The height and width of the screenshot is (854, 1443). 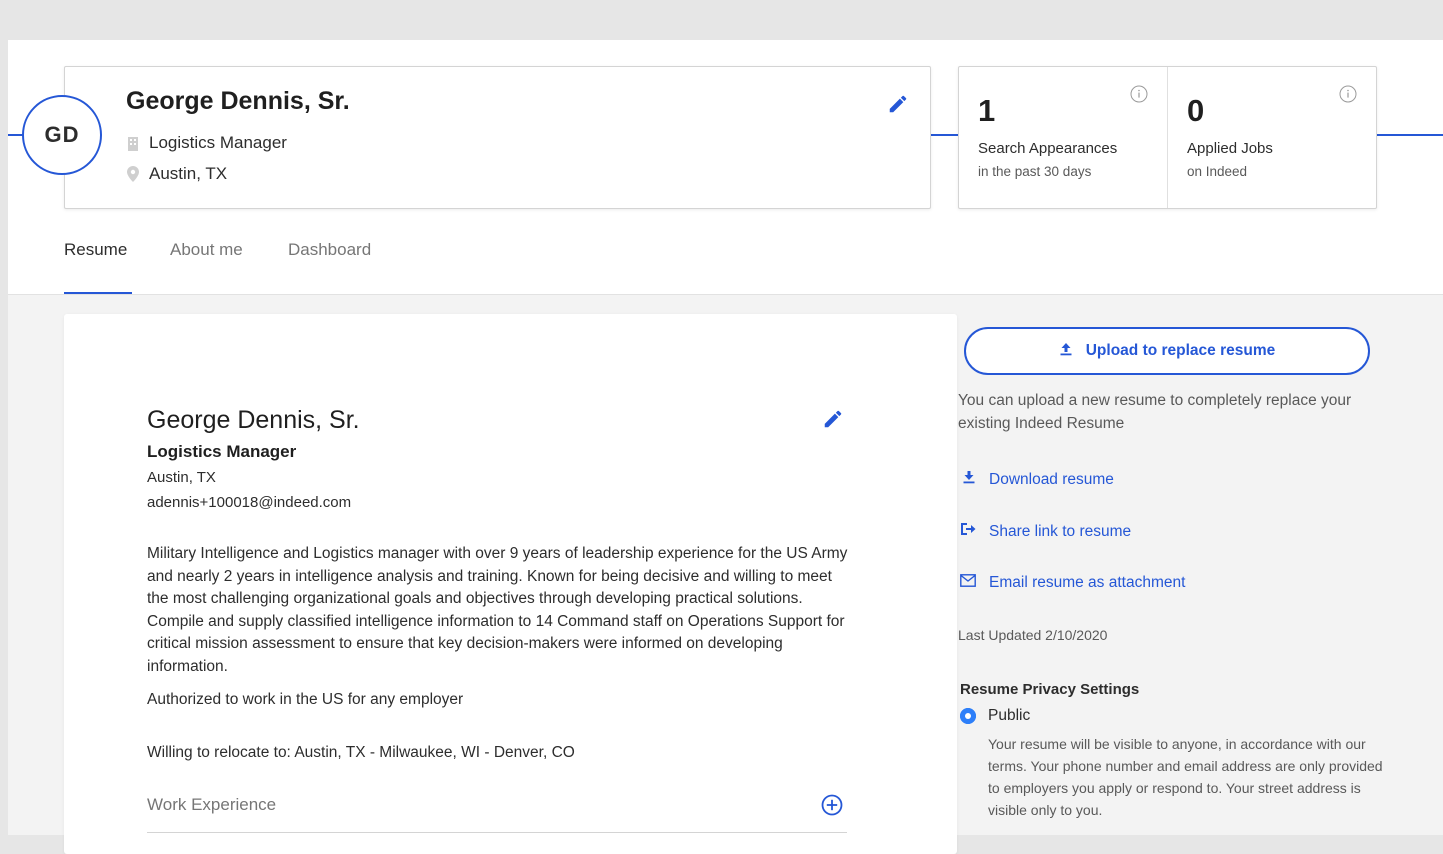 What do you see at coordinates (206, 250) in the screenshot?
I see `tab-about-me: About me` at bounding box center [206, 250].